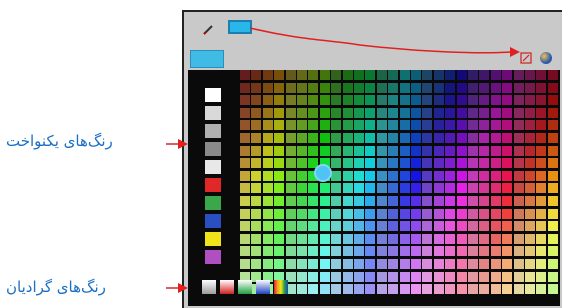 The width and height of the screenshot is (562, 308). I want to click on gradient-swatch, so click(263, 287).